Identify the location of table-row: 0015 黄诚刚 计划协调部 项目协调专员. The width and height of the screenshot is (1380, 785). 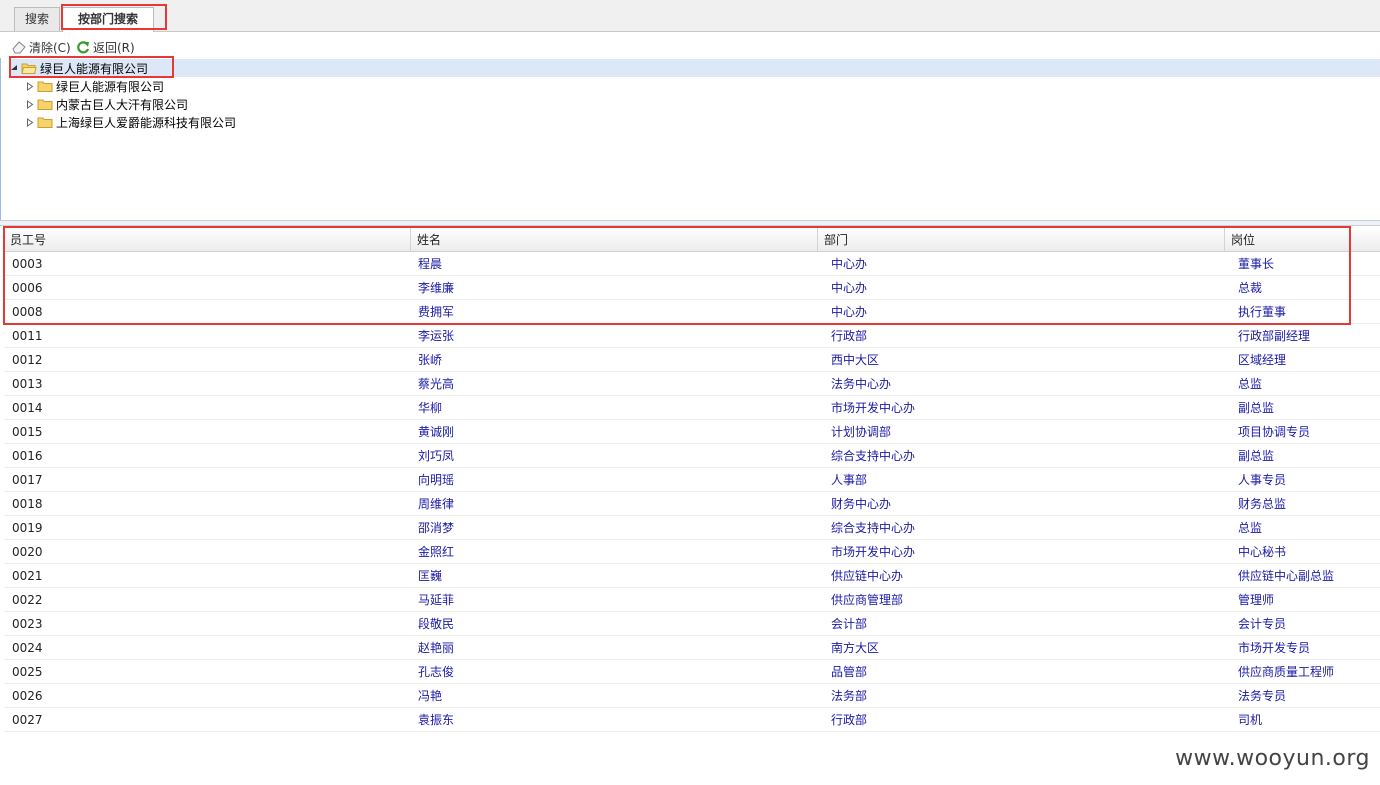
(692, 432).